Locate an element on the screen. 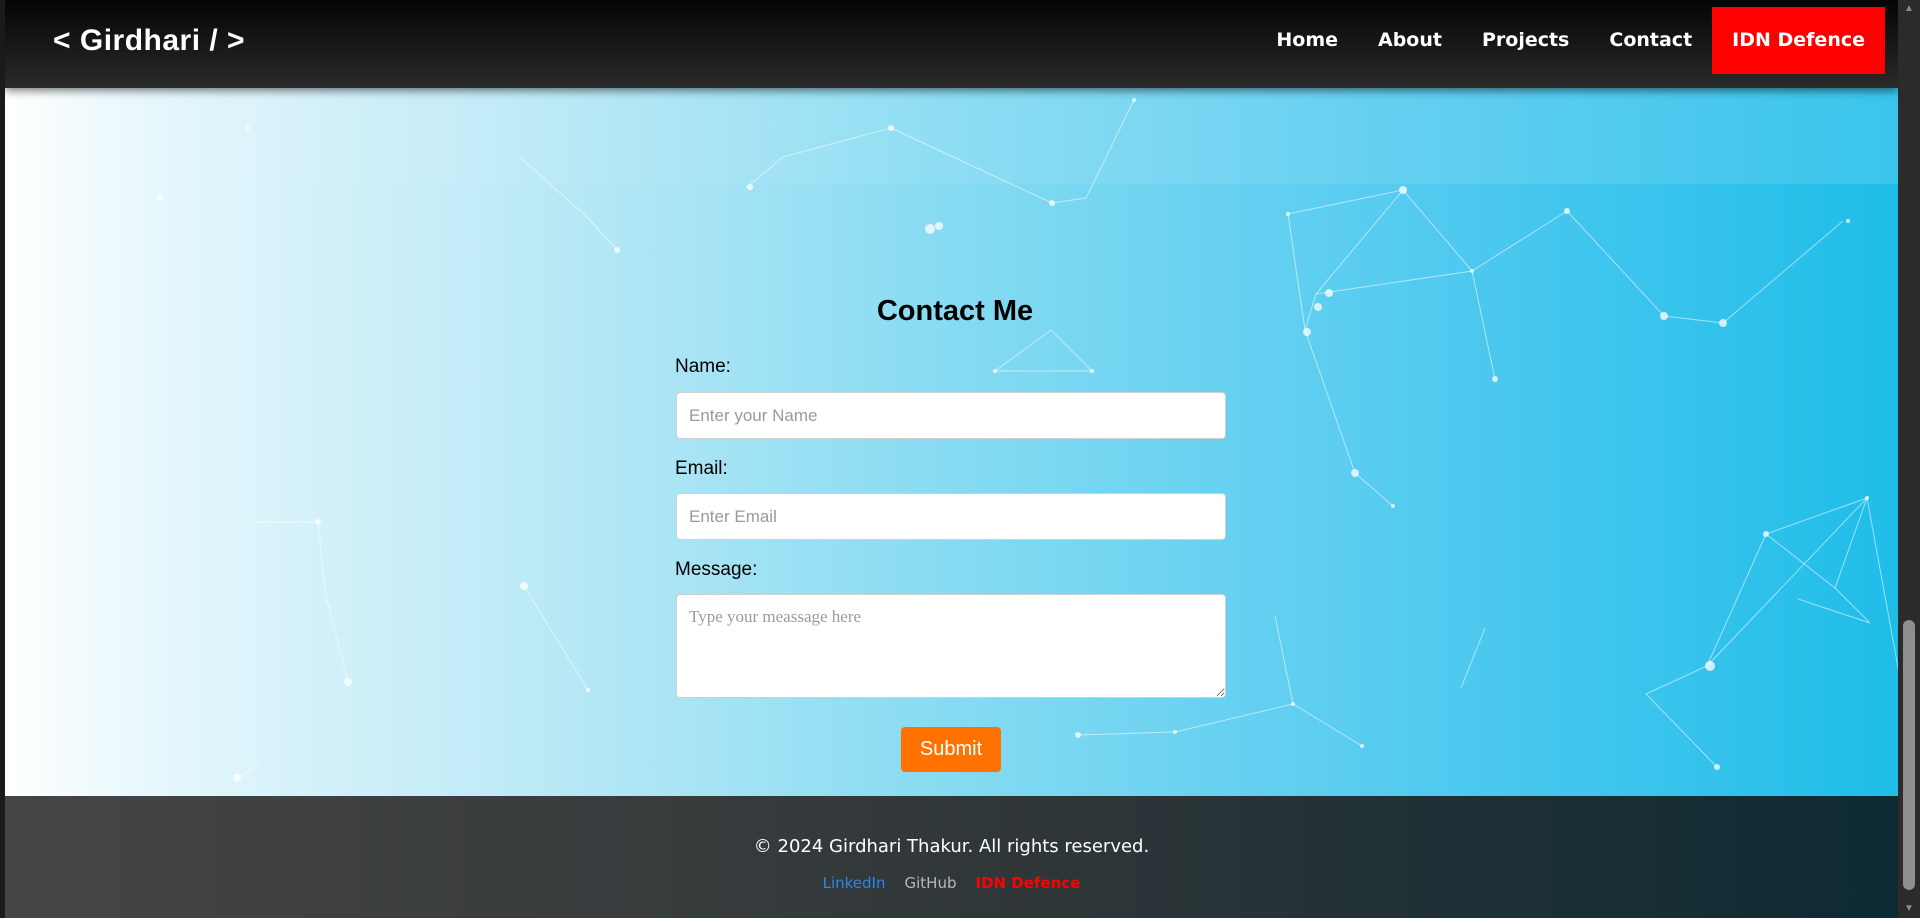 This screenshot has width=1920, height=918. nav-idn-defence-button: IDN Defence is located at coordinates (1798, 40).